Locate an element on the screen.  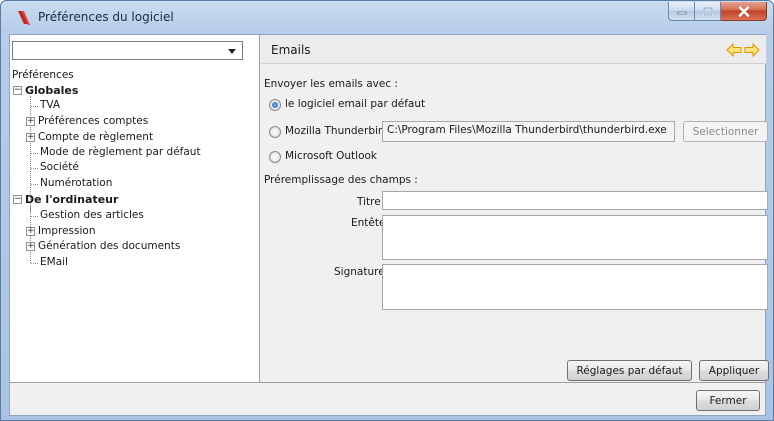
title-input is located at coordinates (575, 200).